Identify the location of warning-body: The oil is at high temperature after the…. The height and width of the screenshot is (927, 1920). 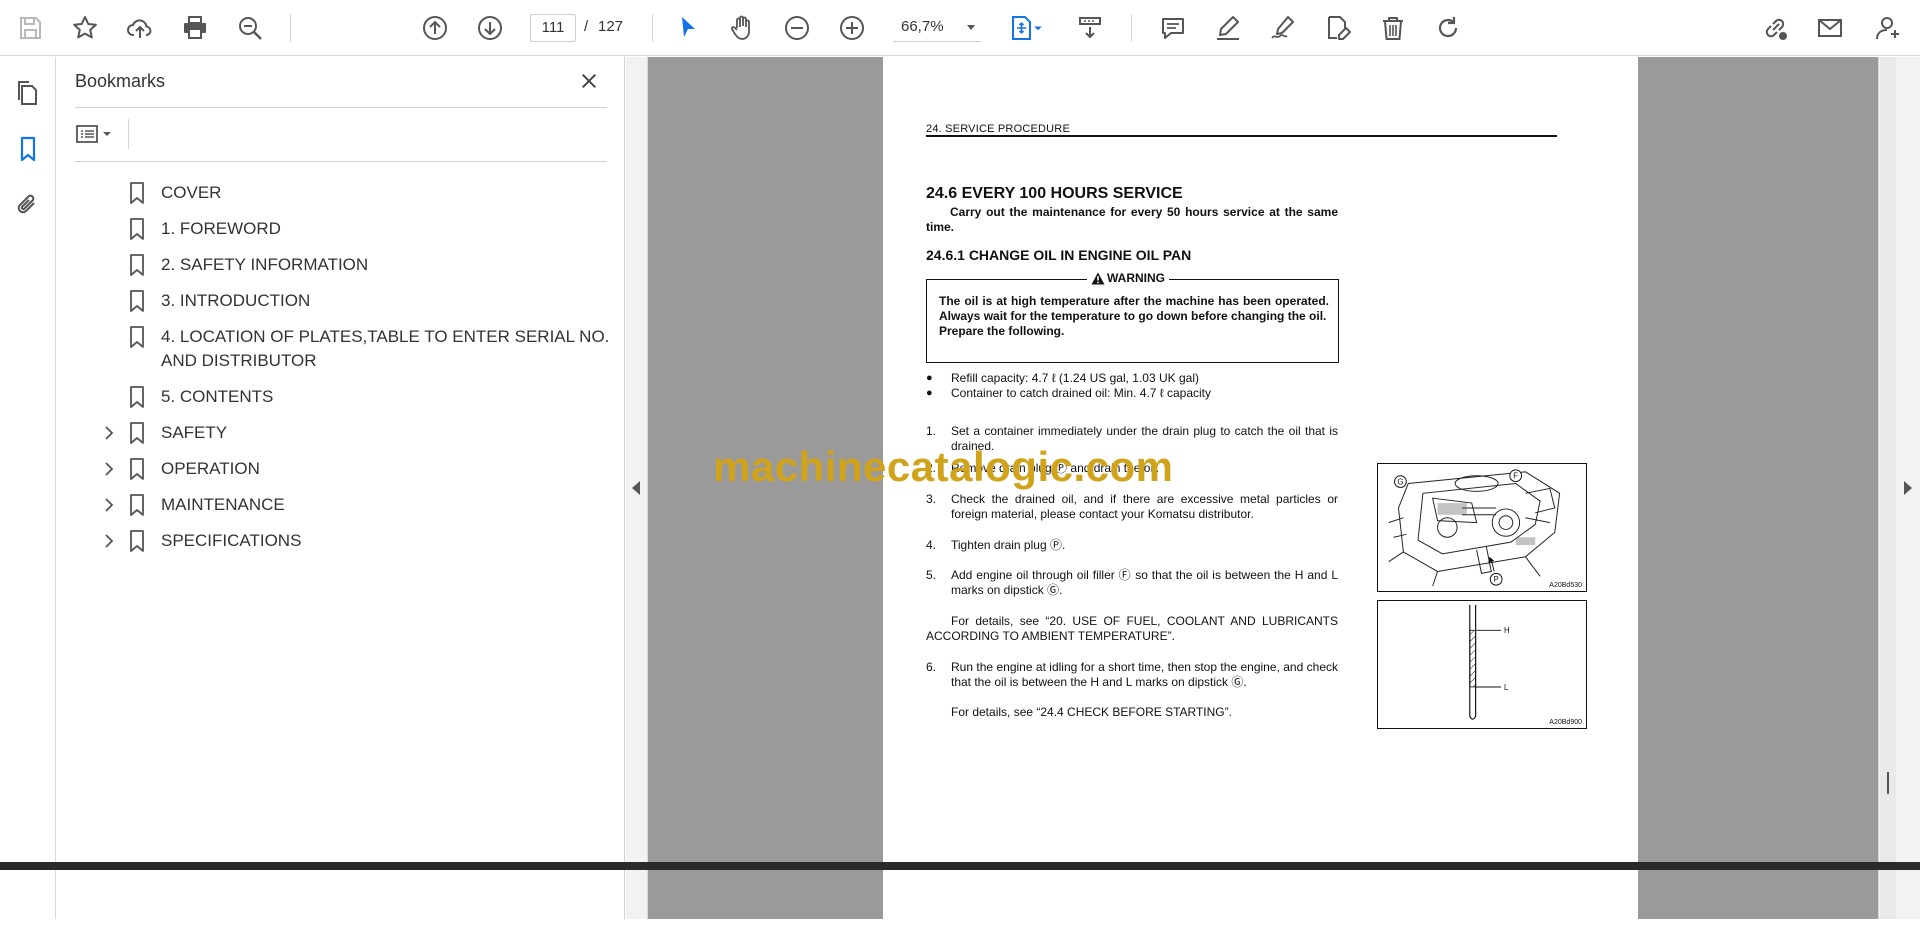
(1134, 308).